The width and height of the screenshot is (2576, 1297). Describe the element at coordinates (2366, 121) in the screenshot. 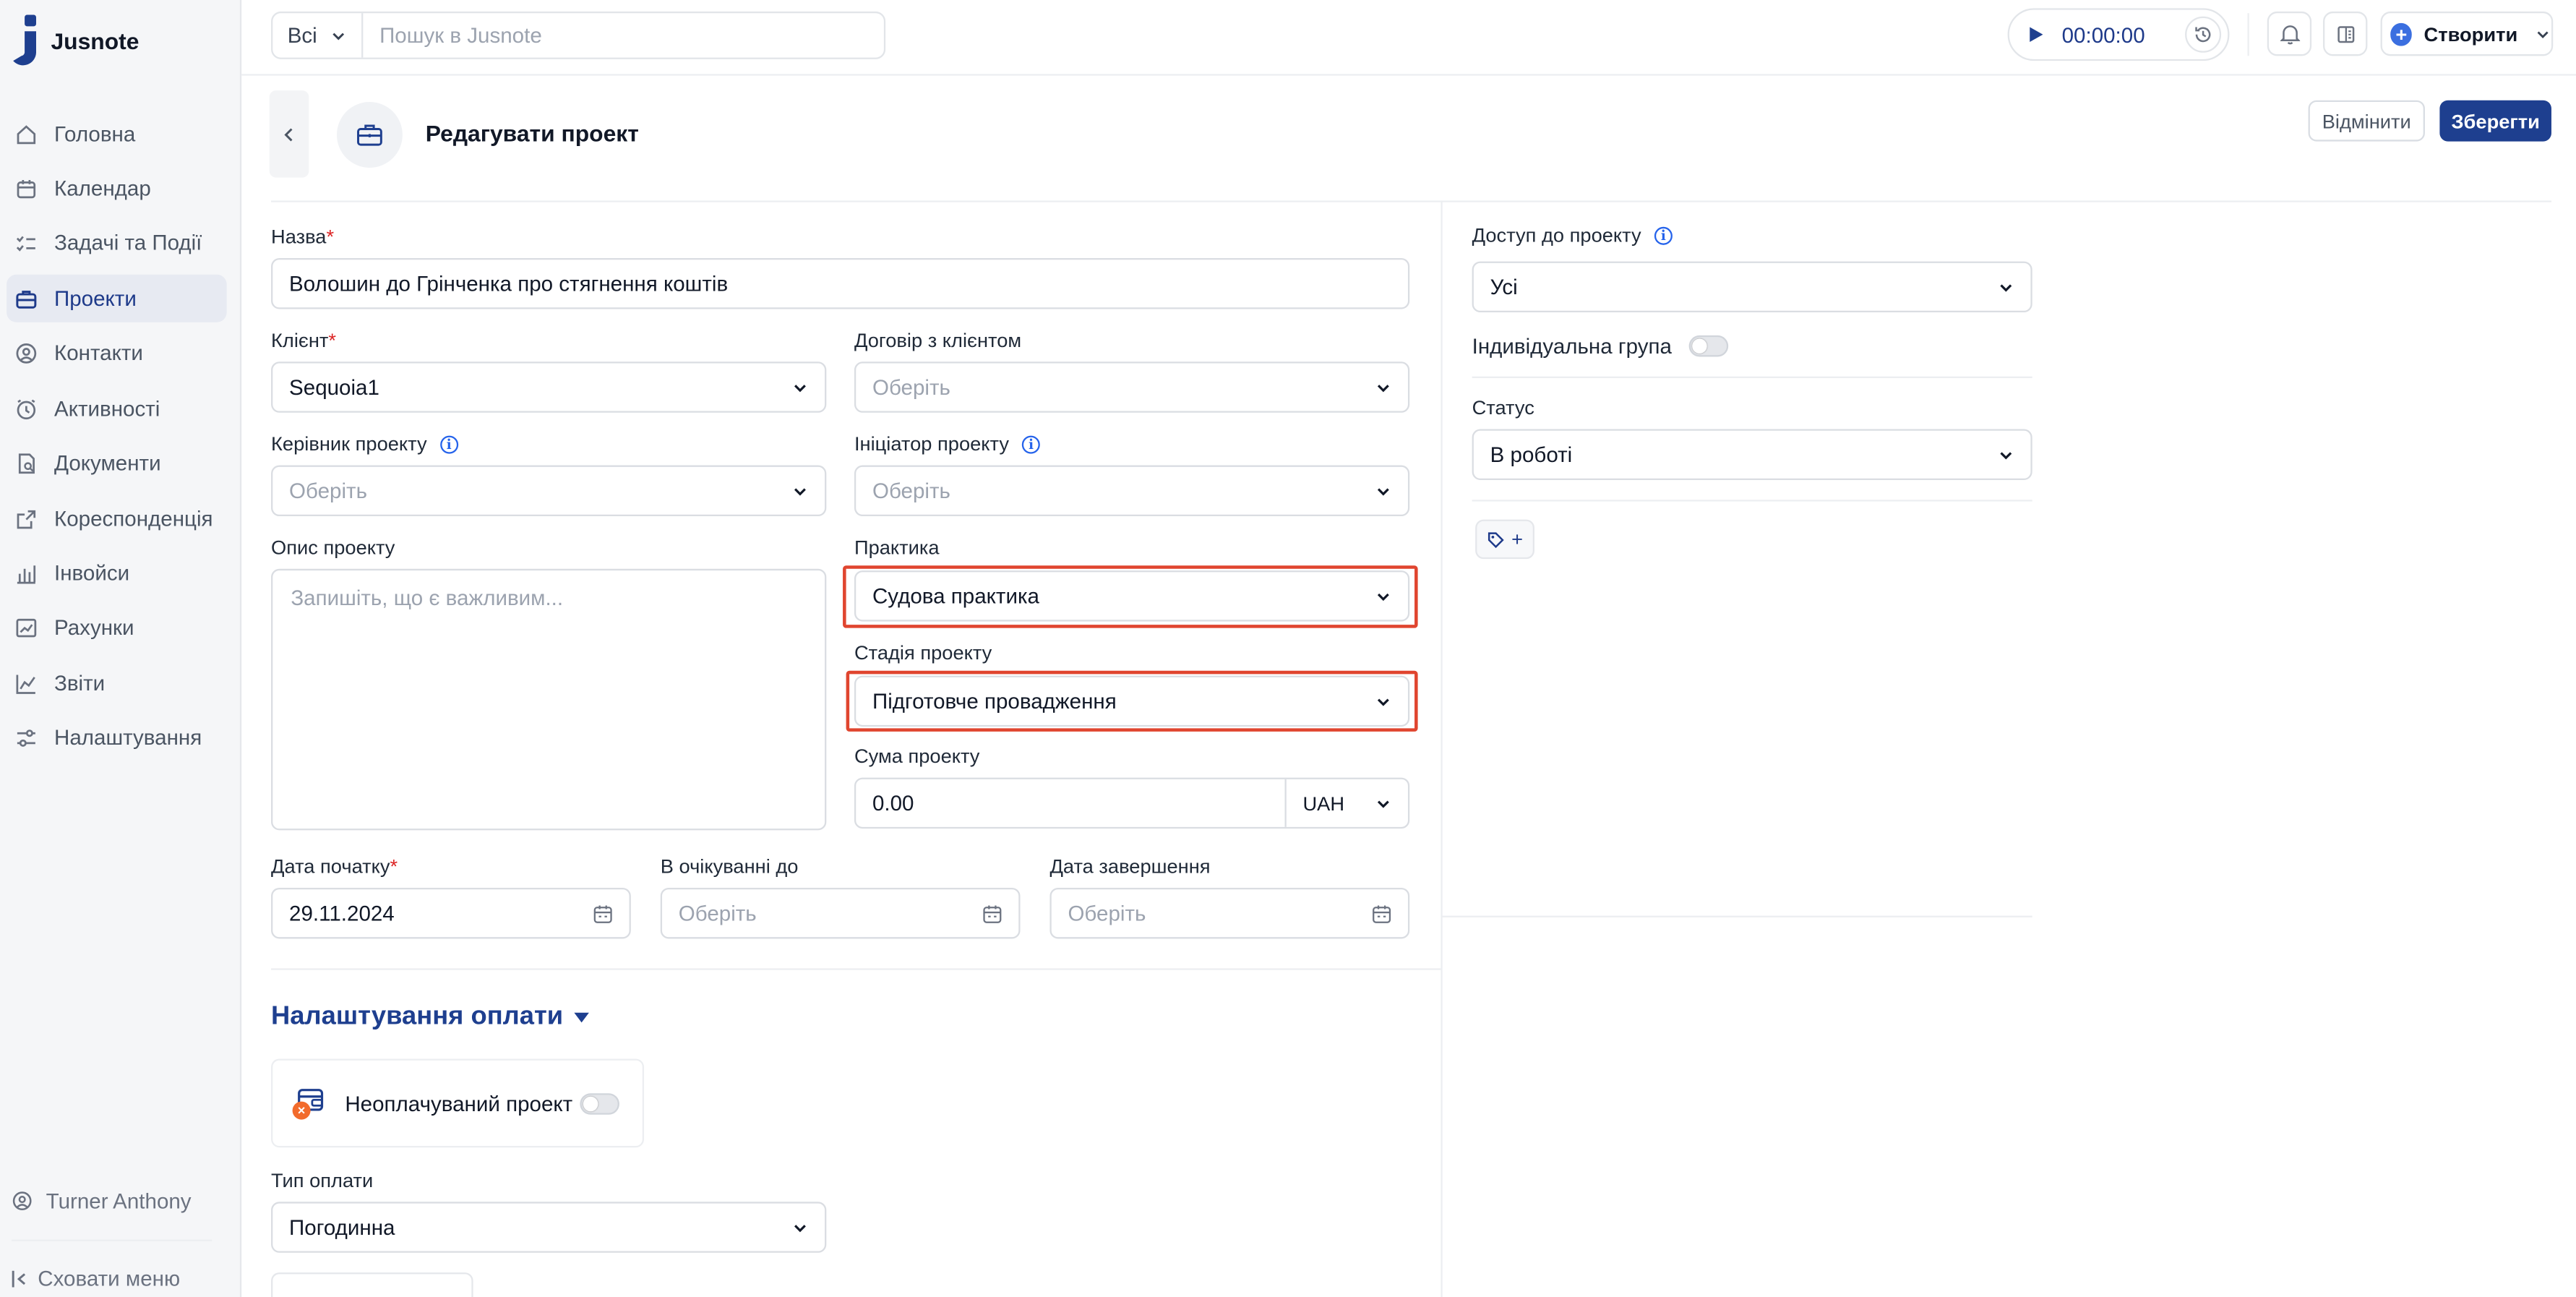

I see `cancel-button: Відмінити` at that location.